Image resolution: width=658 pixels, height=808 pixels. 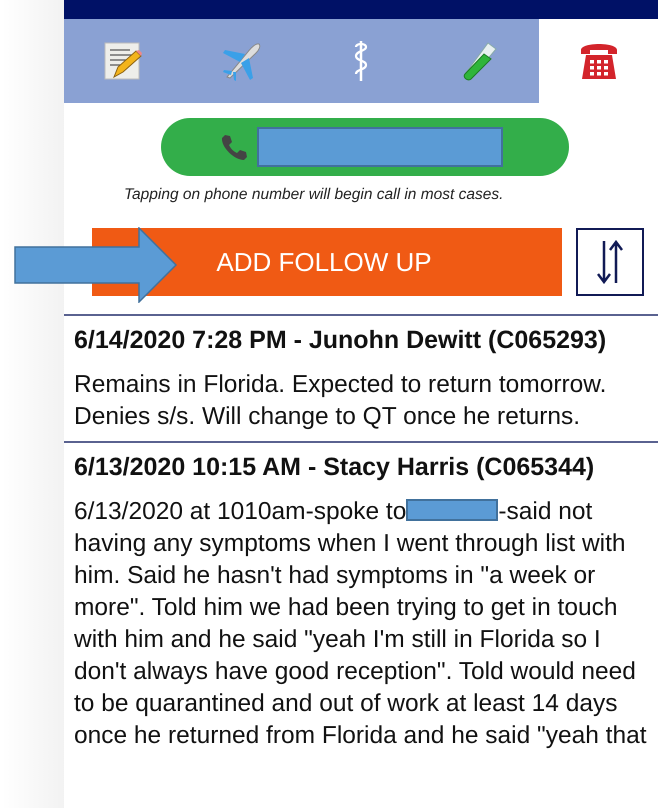 What do you see at coordinates (479, 61) in the screenshot?
I see `test-tube-icon` at bounding box center [479, 61].